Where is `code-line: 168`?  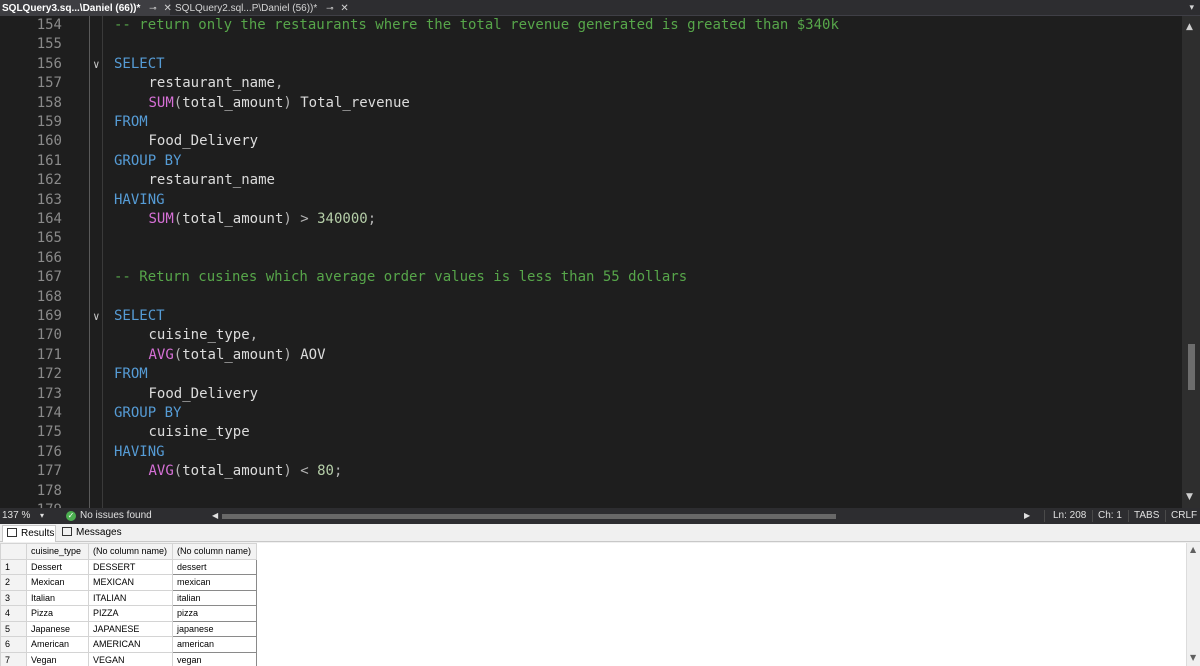
code-line: 168 is located at coordinates (591, 297).